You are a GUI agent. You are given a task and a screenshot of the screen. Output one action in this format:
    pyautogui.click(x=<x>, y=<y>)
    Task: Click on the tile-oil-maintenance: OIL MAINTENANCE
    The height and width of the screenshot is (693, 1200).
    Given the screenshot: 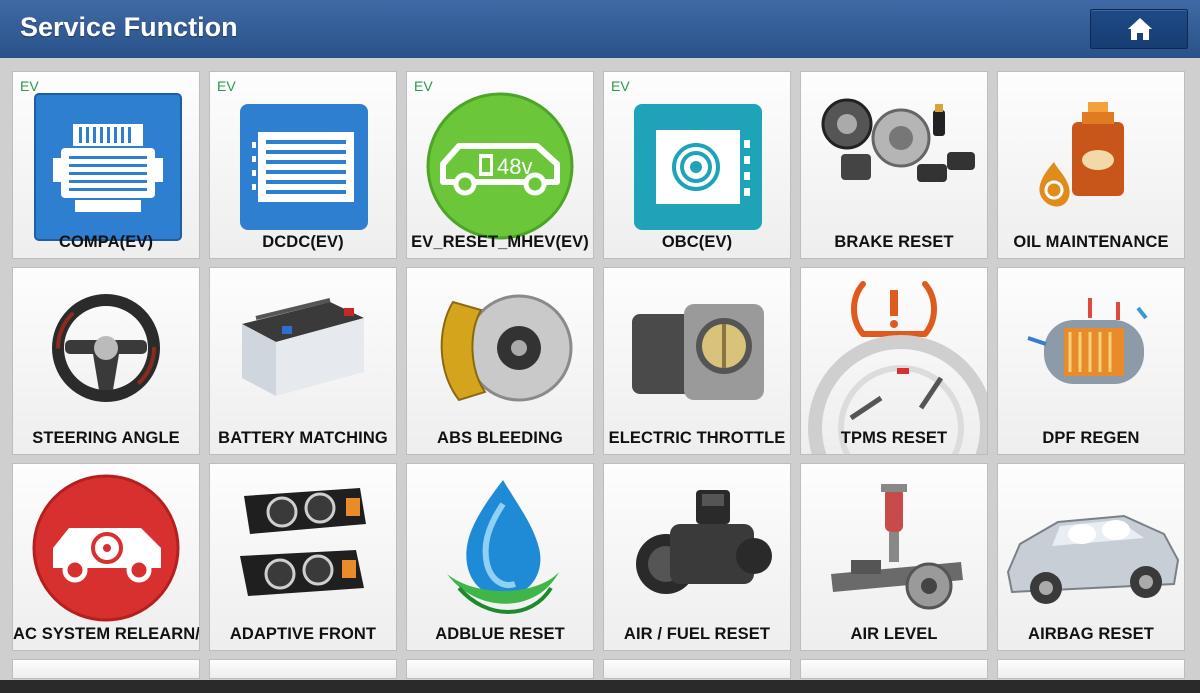 What is the action you would take?
    pyautogui.click(x=1091, y=165)
    